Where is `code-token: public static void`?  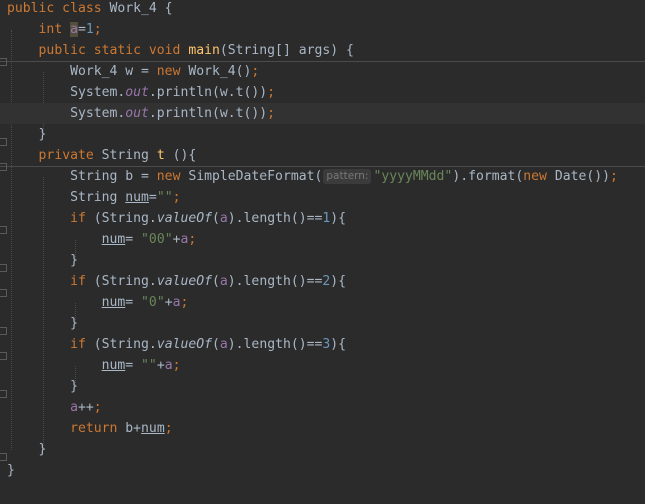
code-token: public static void is located at coordinates (113, 50).